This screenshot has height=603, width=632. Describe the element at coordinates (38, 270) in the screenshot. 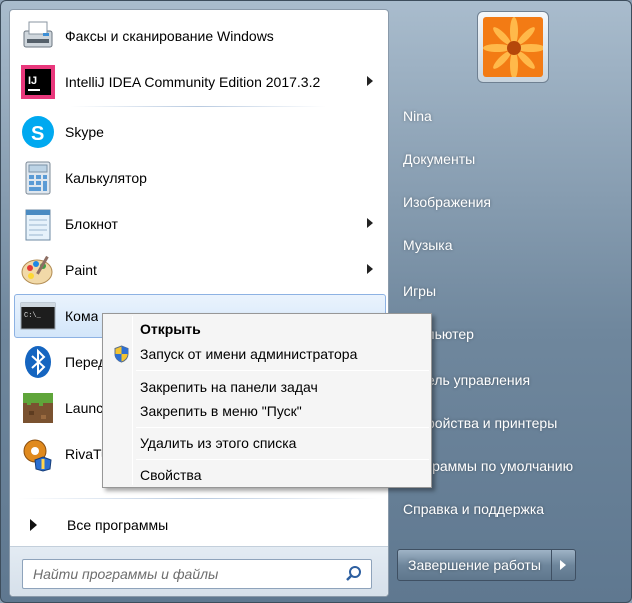

I see `paint-icon` at that location.